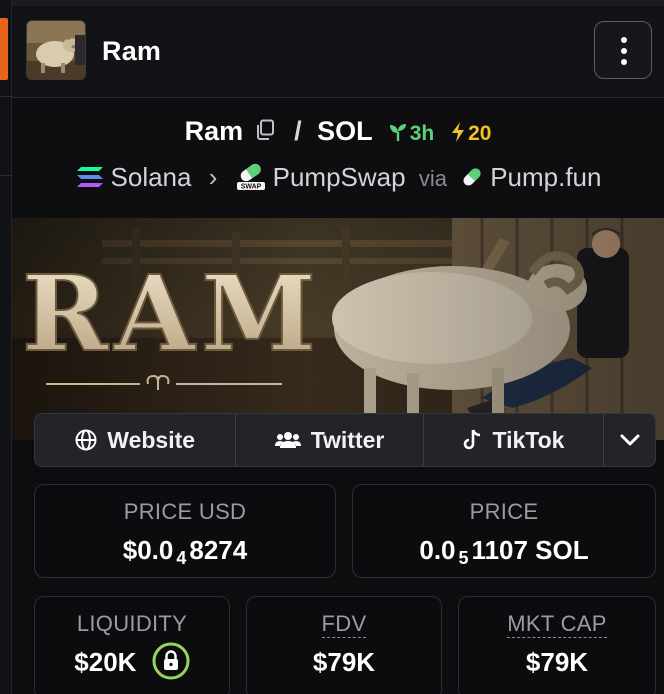 Image resolution: width=664 pixels, height=694 pixels. I want to click on dex-name: PumpSwap, so click(339, 177).